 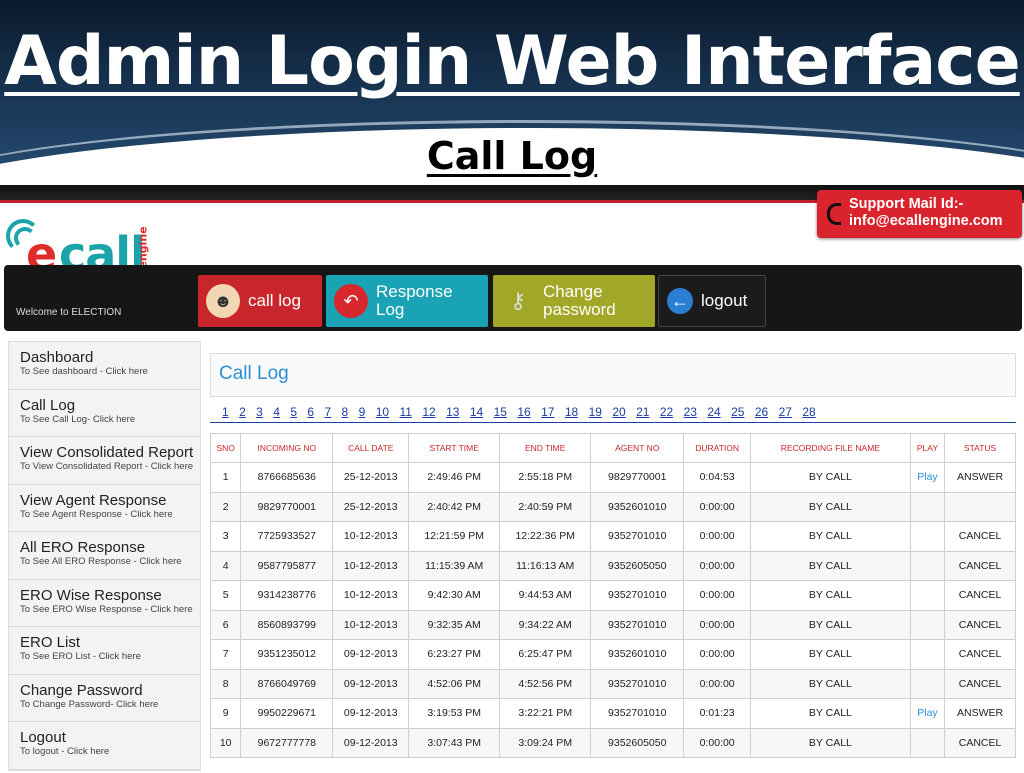 I want to click on page-link: 22, so click(x=666, y=413).